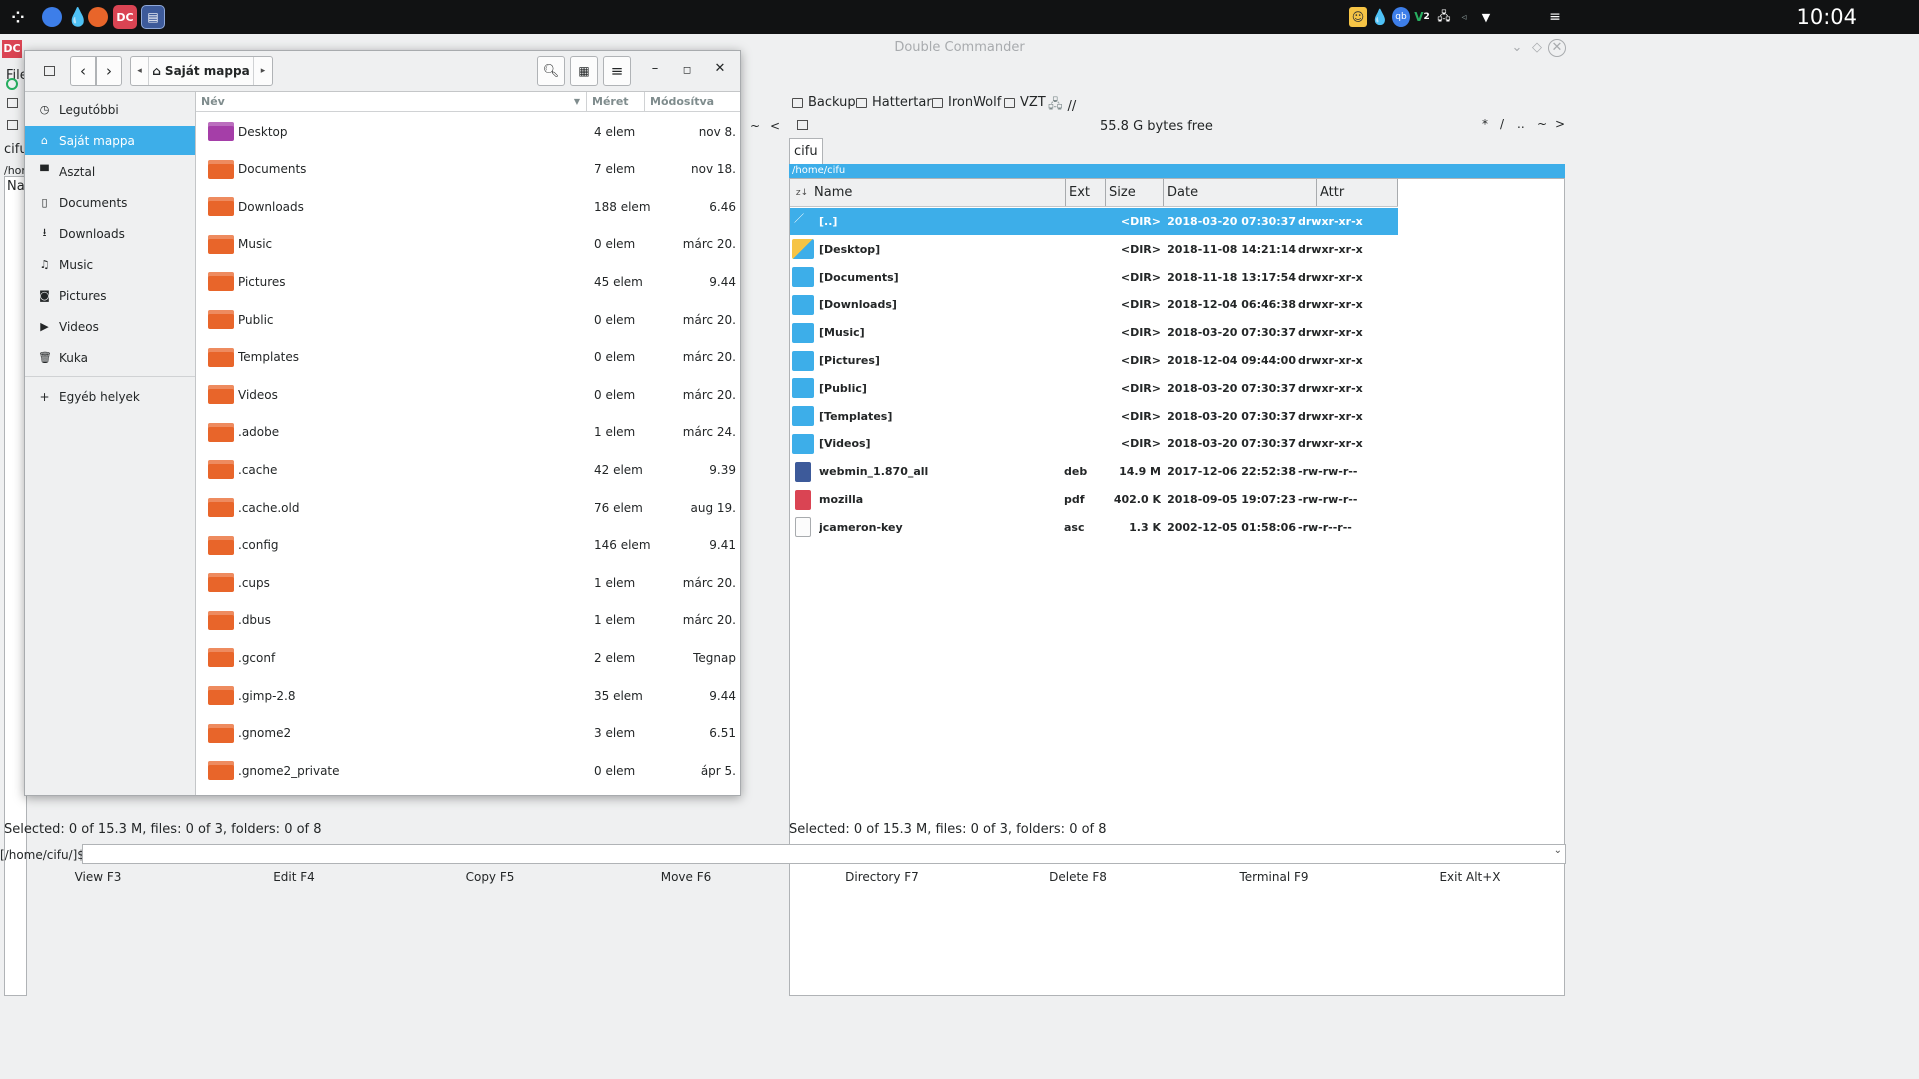 The image size is (1919, 1079). I want to click on panel-menu-icon: ≡, so click(1555, 17).